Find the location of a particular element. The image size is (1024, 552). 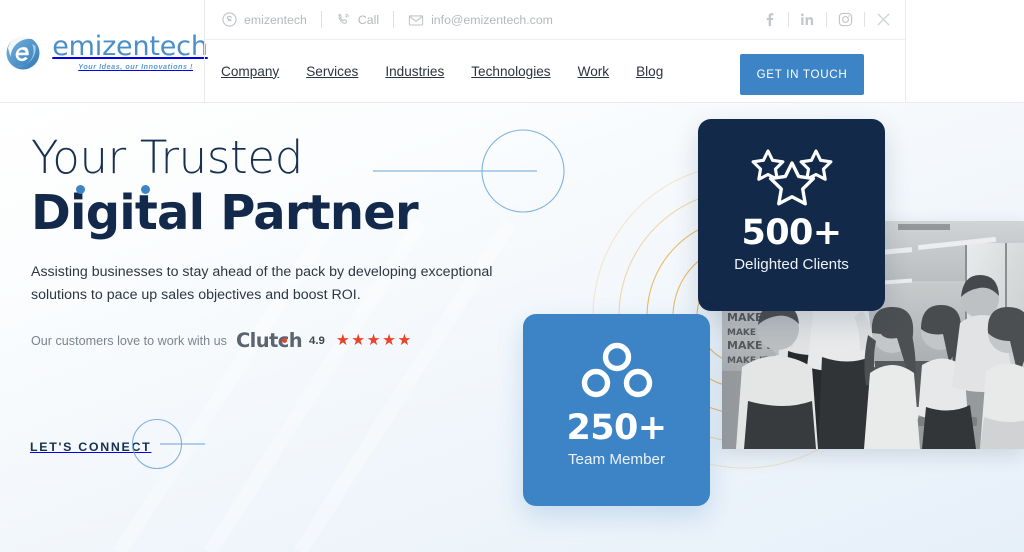

clutch-lead-text: Our customers love to work with us is located at coordinates (129, 340).